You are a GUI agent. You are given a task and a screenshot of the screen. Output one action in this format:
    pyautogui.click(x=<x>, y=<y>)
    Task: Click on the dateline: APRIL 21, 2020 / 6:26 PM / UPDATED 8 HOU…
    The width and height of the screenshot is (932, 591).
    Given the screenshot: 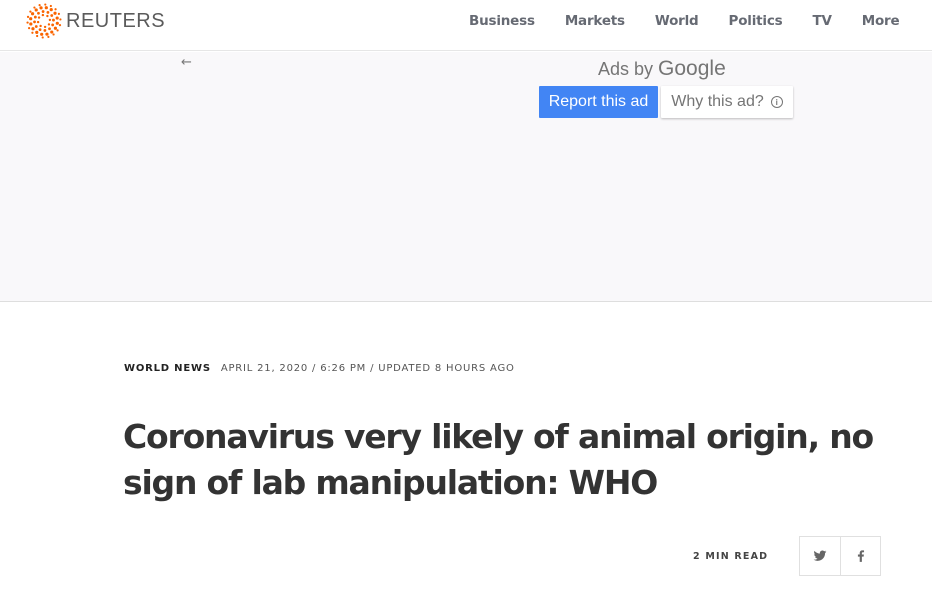 What is the action you would take?
    pyautogui.click(x=367, y=368)
    